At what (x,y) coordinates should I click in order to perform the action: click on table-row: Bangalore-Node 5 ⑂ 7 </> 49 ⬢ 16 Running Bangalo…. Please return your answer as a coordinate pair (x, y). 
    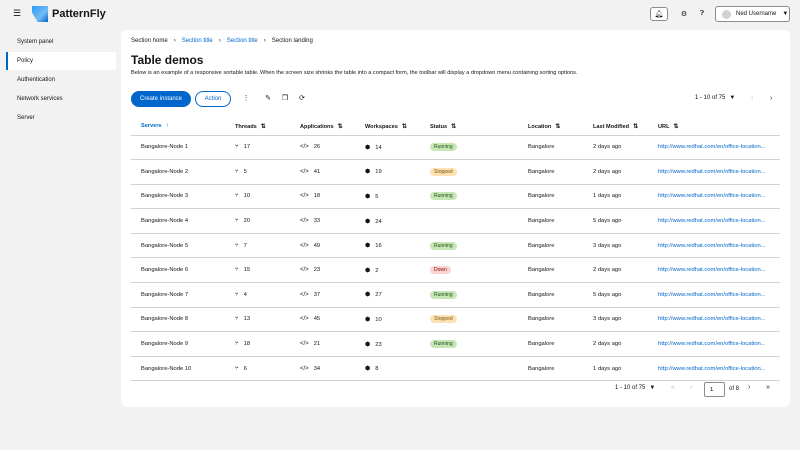
    Looking at the image, I should click on (455, 246).